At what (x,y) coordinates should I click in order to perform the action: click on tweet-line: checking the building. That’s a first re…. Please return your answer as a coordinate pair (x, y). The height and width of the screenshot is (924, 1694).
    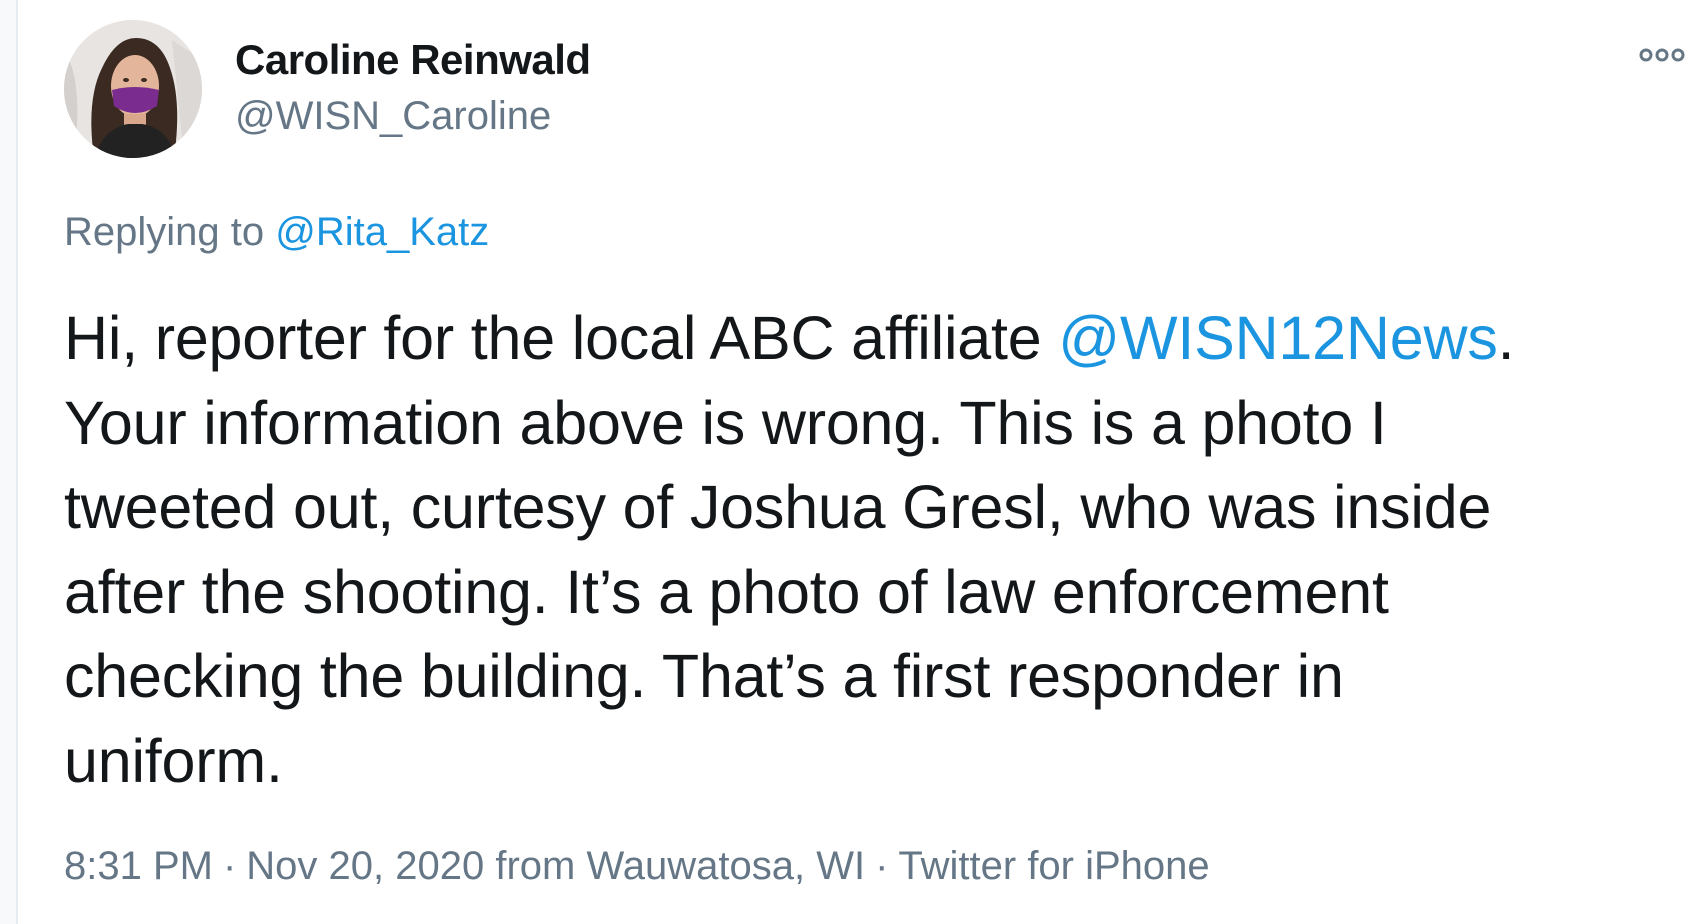
    Looking at the image, I should click on (704, 676).